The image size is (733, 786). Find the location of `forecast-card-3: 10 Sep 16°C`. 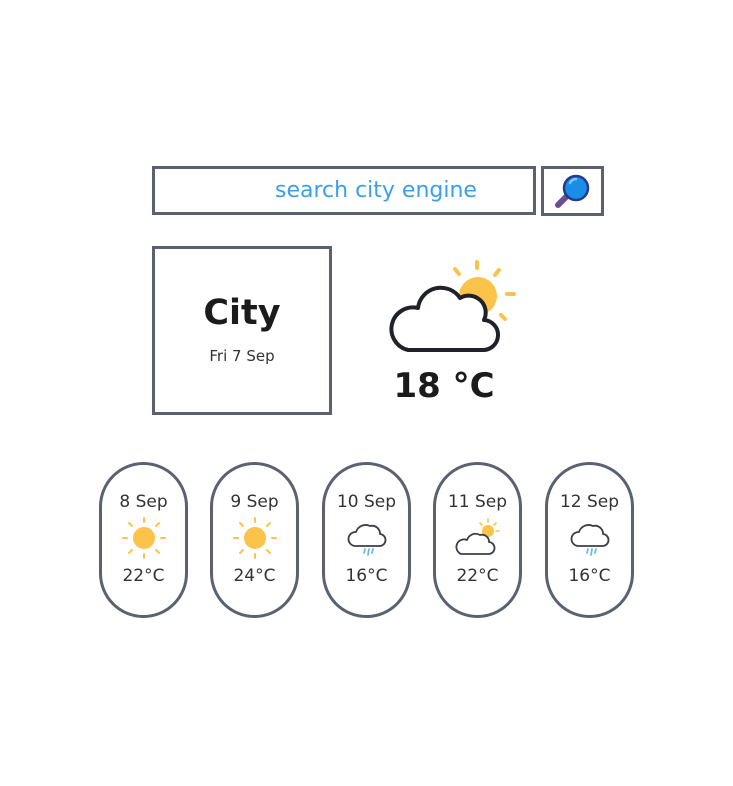

forecast-card-3: 10 Sep 16°C is located at coordinates (366, 540).